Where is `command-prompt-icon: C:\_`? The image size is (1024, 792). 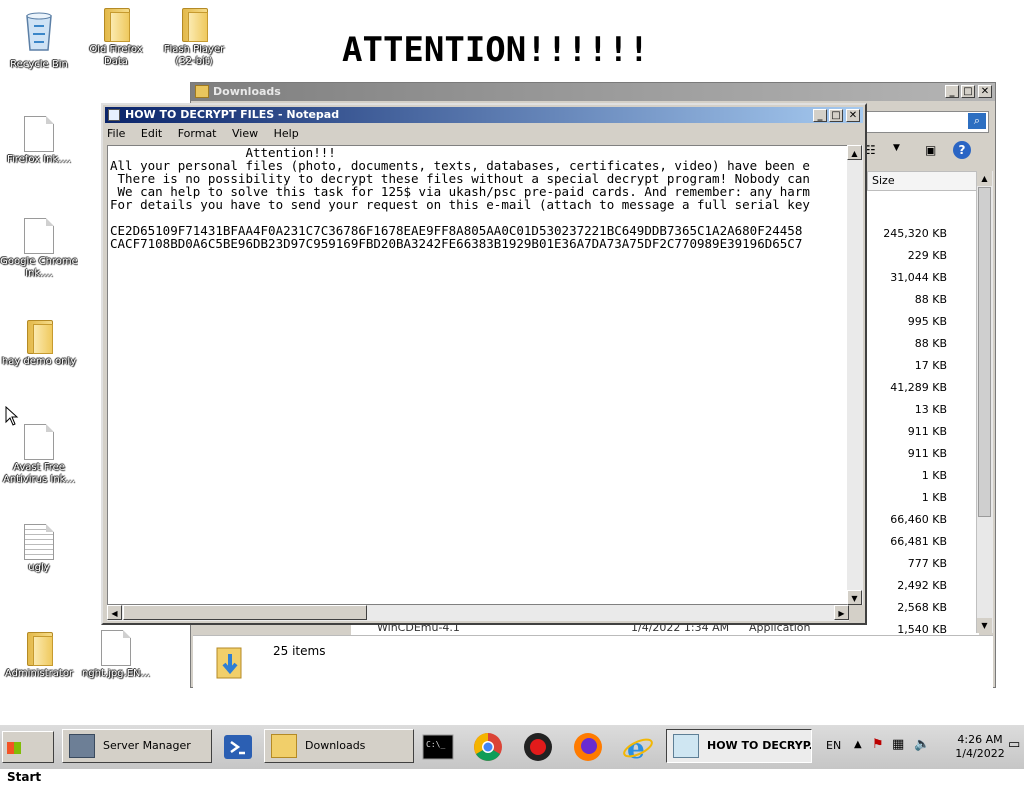
command-prompt-icon: C:\_ is located at coordinates (438, 747).